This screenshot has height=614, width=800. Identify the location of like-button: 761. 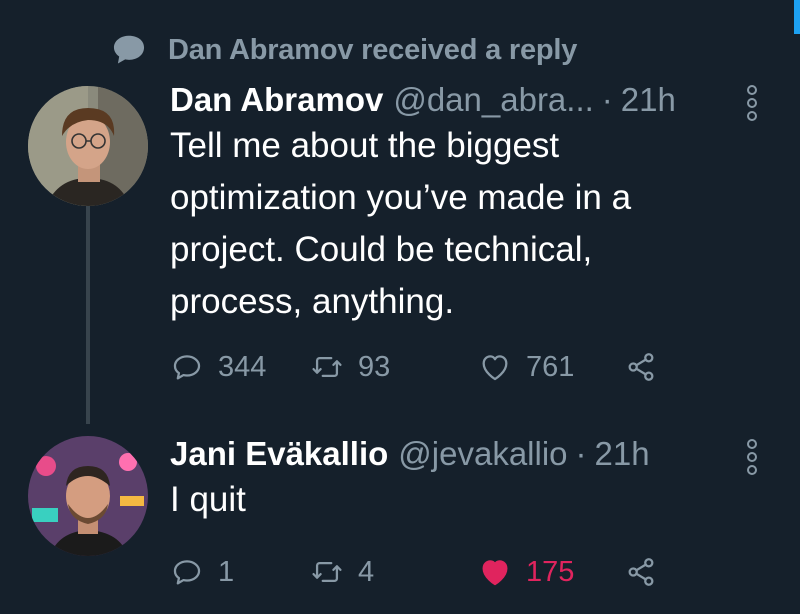
(551, 367).